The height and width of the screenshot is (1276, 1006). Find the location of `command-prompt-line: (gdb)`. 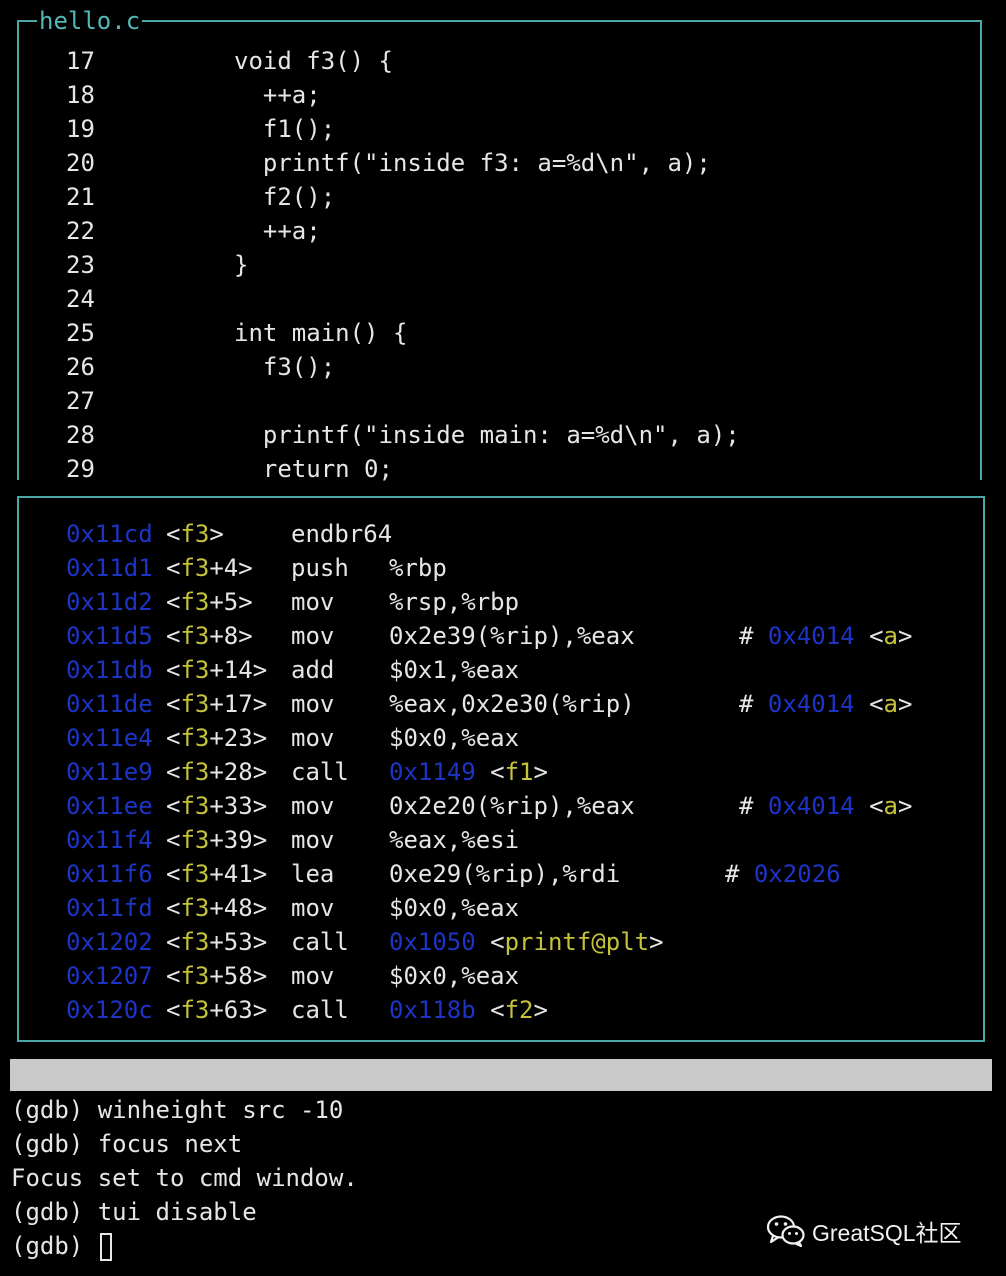

command-prompt-line: (gdb) is located at coordinates (184, 1246).